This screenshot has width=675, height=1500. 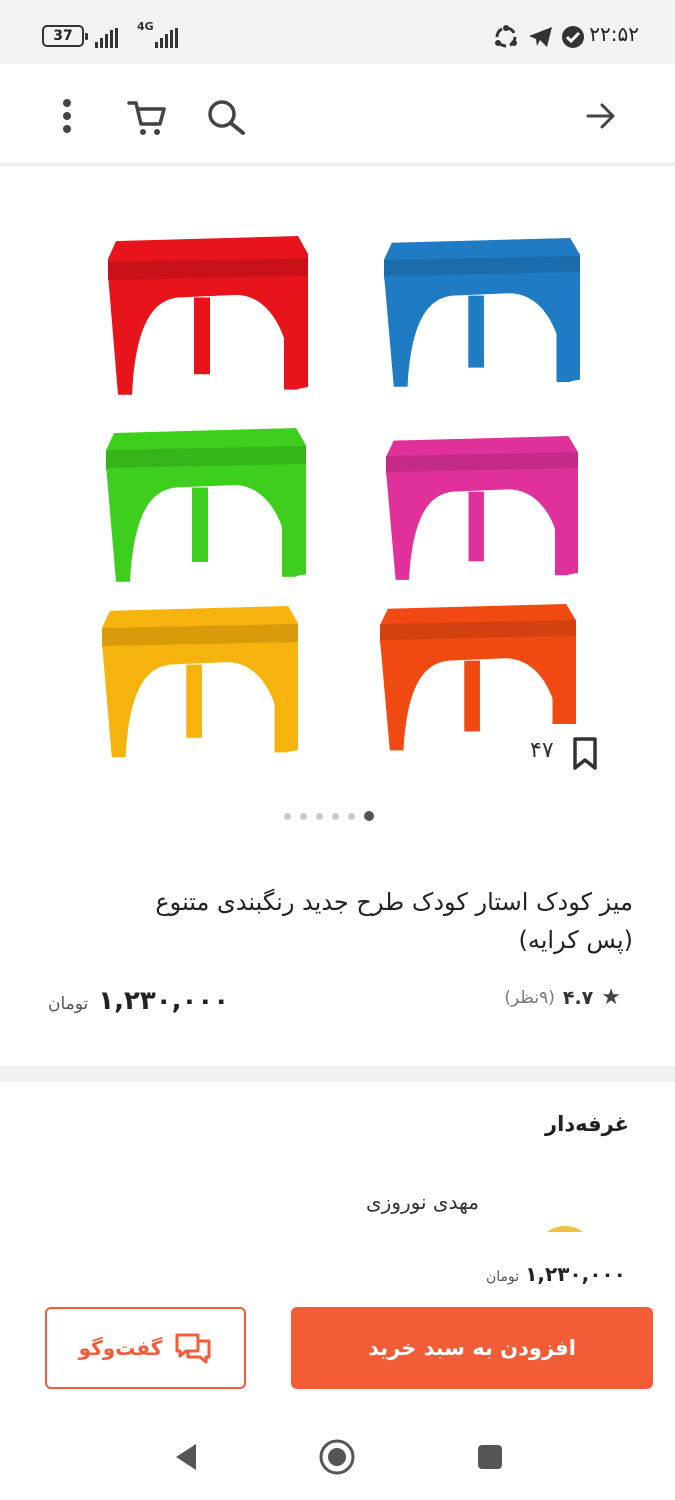 I want to click on price-amount: ۱,۲۳۰,۰۰۰, so click(x=164, y=1001).